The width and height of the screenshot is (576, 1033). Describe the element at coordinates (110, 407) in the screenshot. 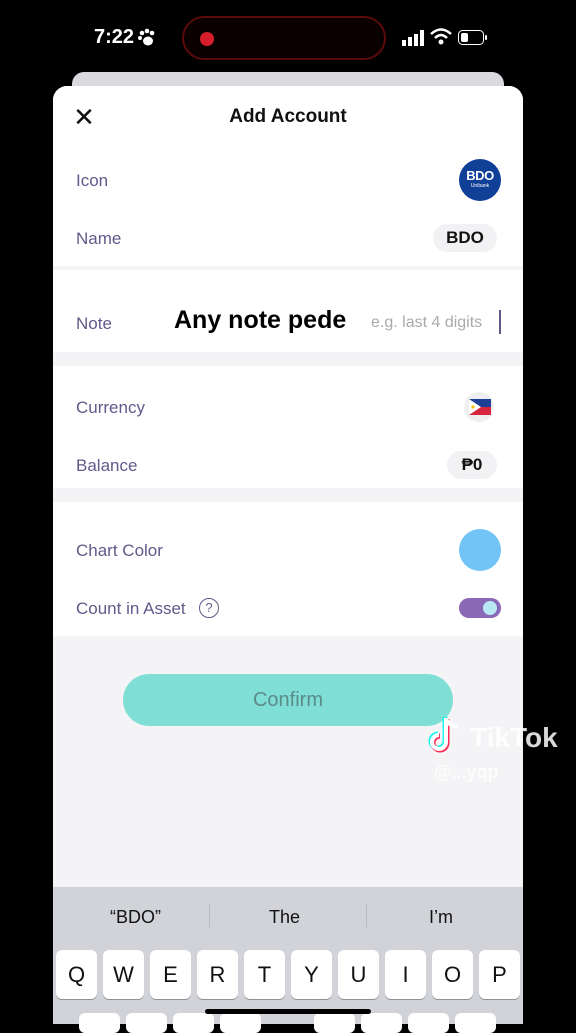

I see `currency-label: Currency` at that location.